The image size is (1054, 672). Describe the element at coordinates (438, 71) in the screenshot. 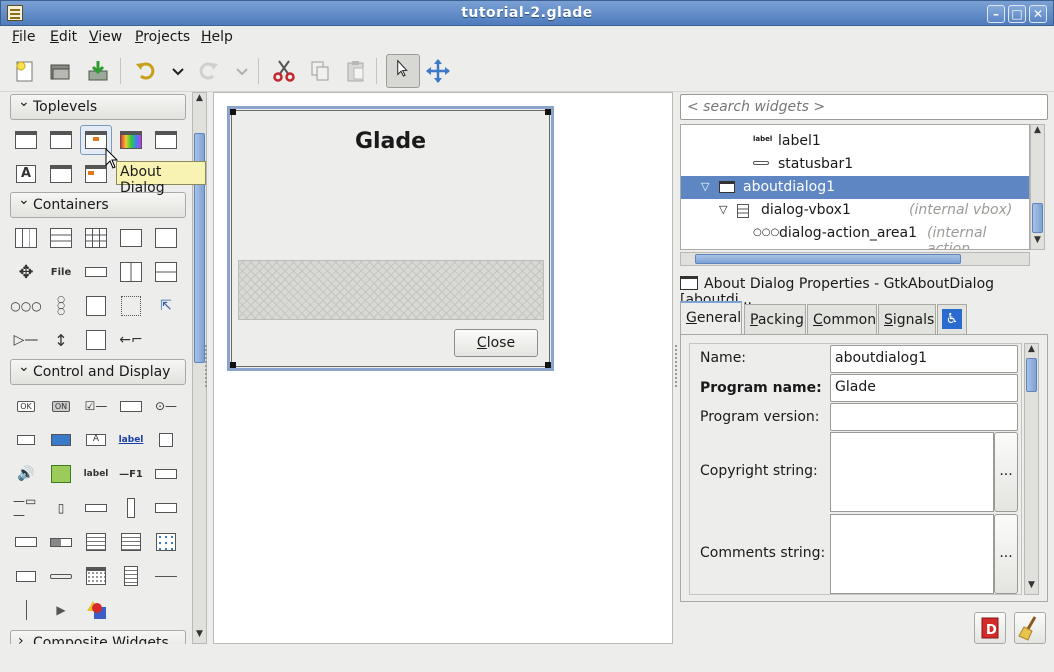

I see `drag-resize-mode-button` at that location.